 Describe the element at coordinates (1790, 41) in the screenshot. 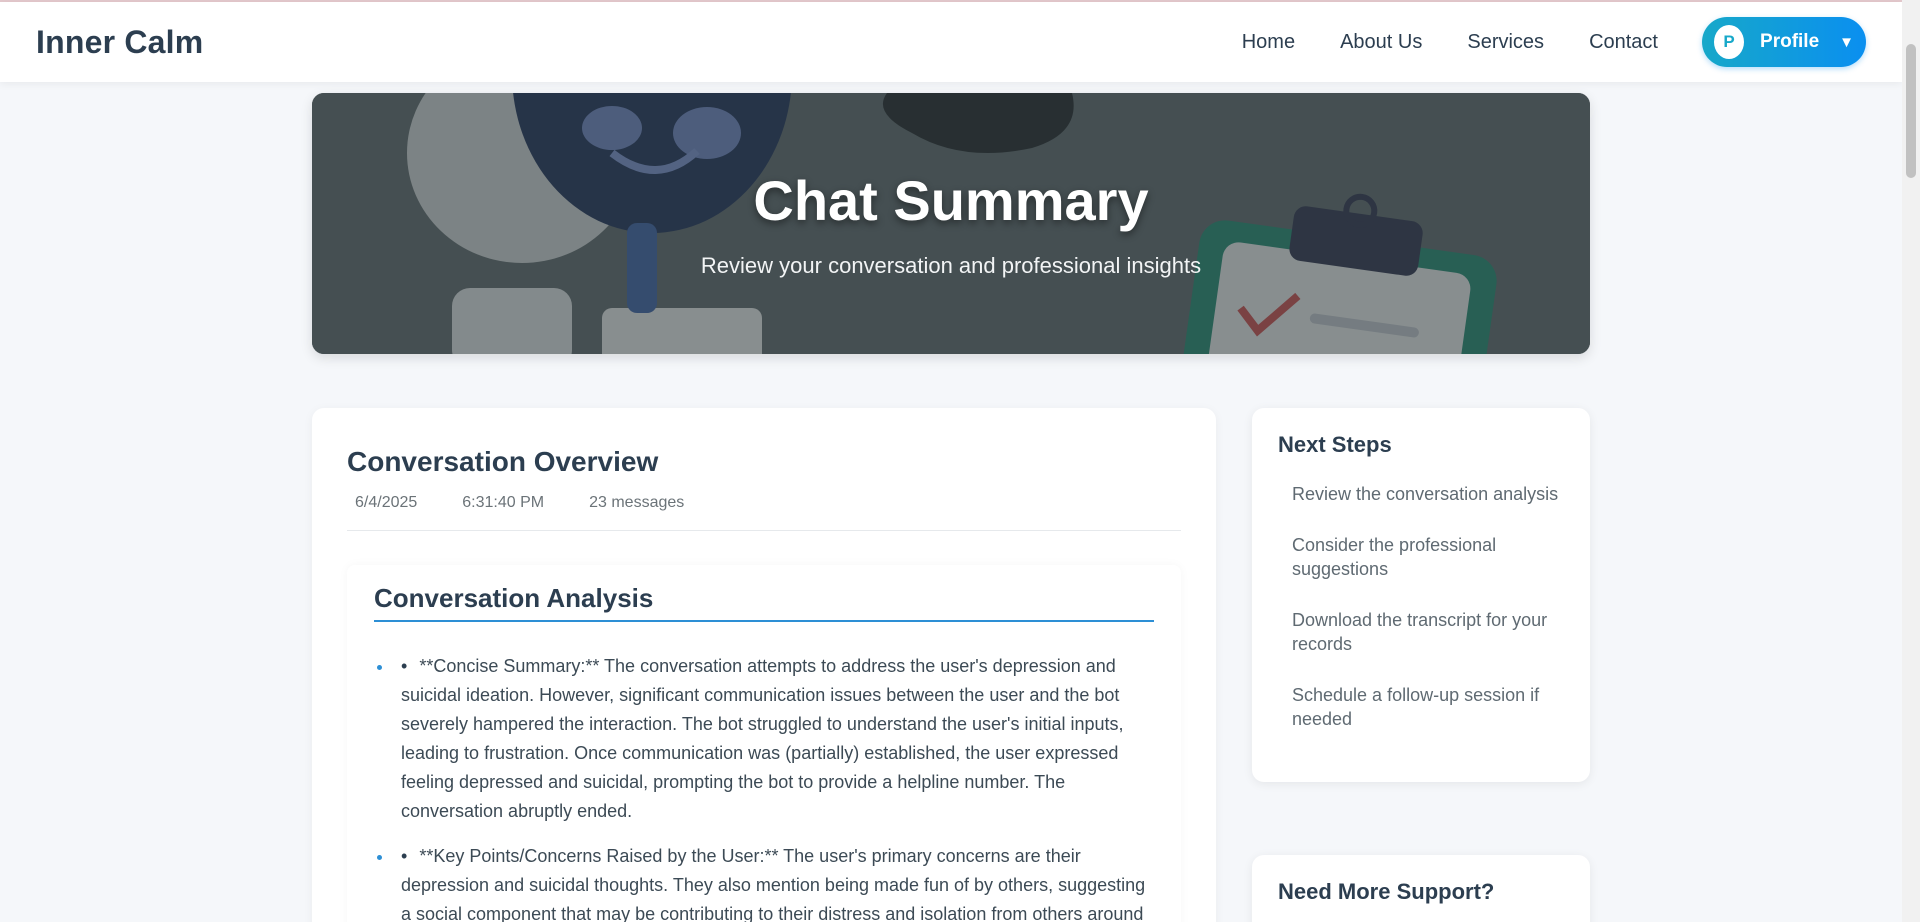

I see `profile-label: Profile` at that location.